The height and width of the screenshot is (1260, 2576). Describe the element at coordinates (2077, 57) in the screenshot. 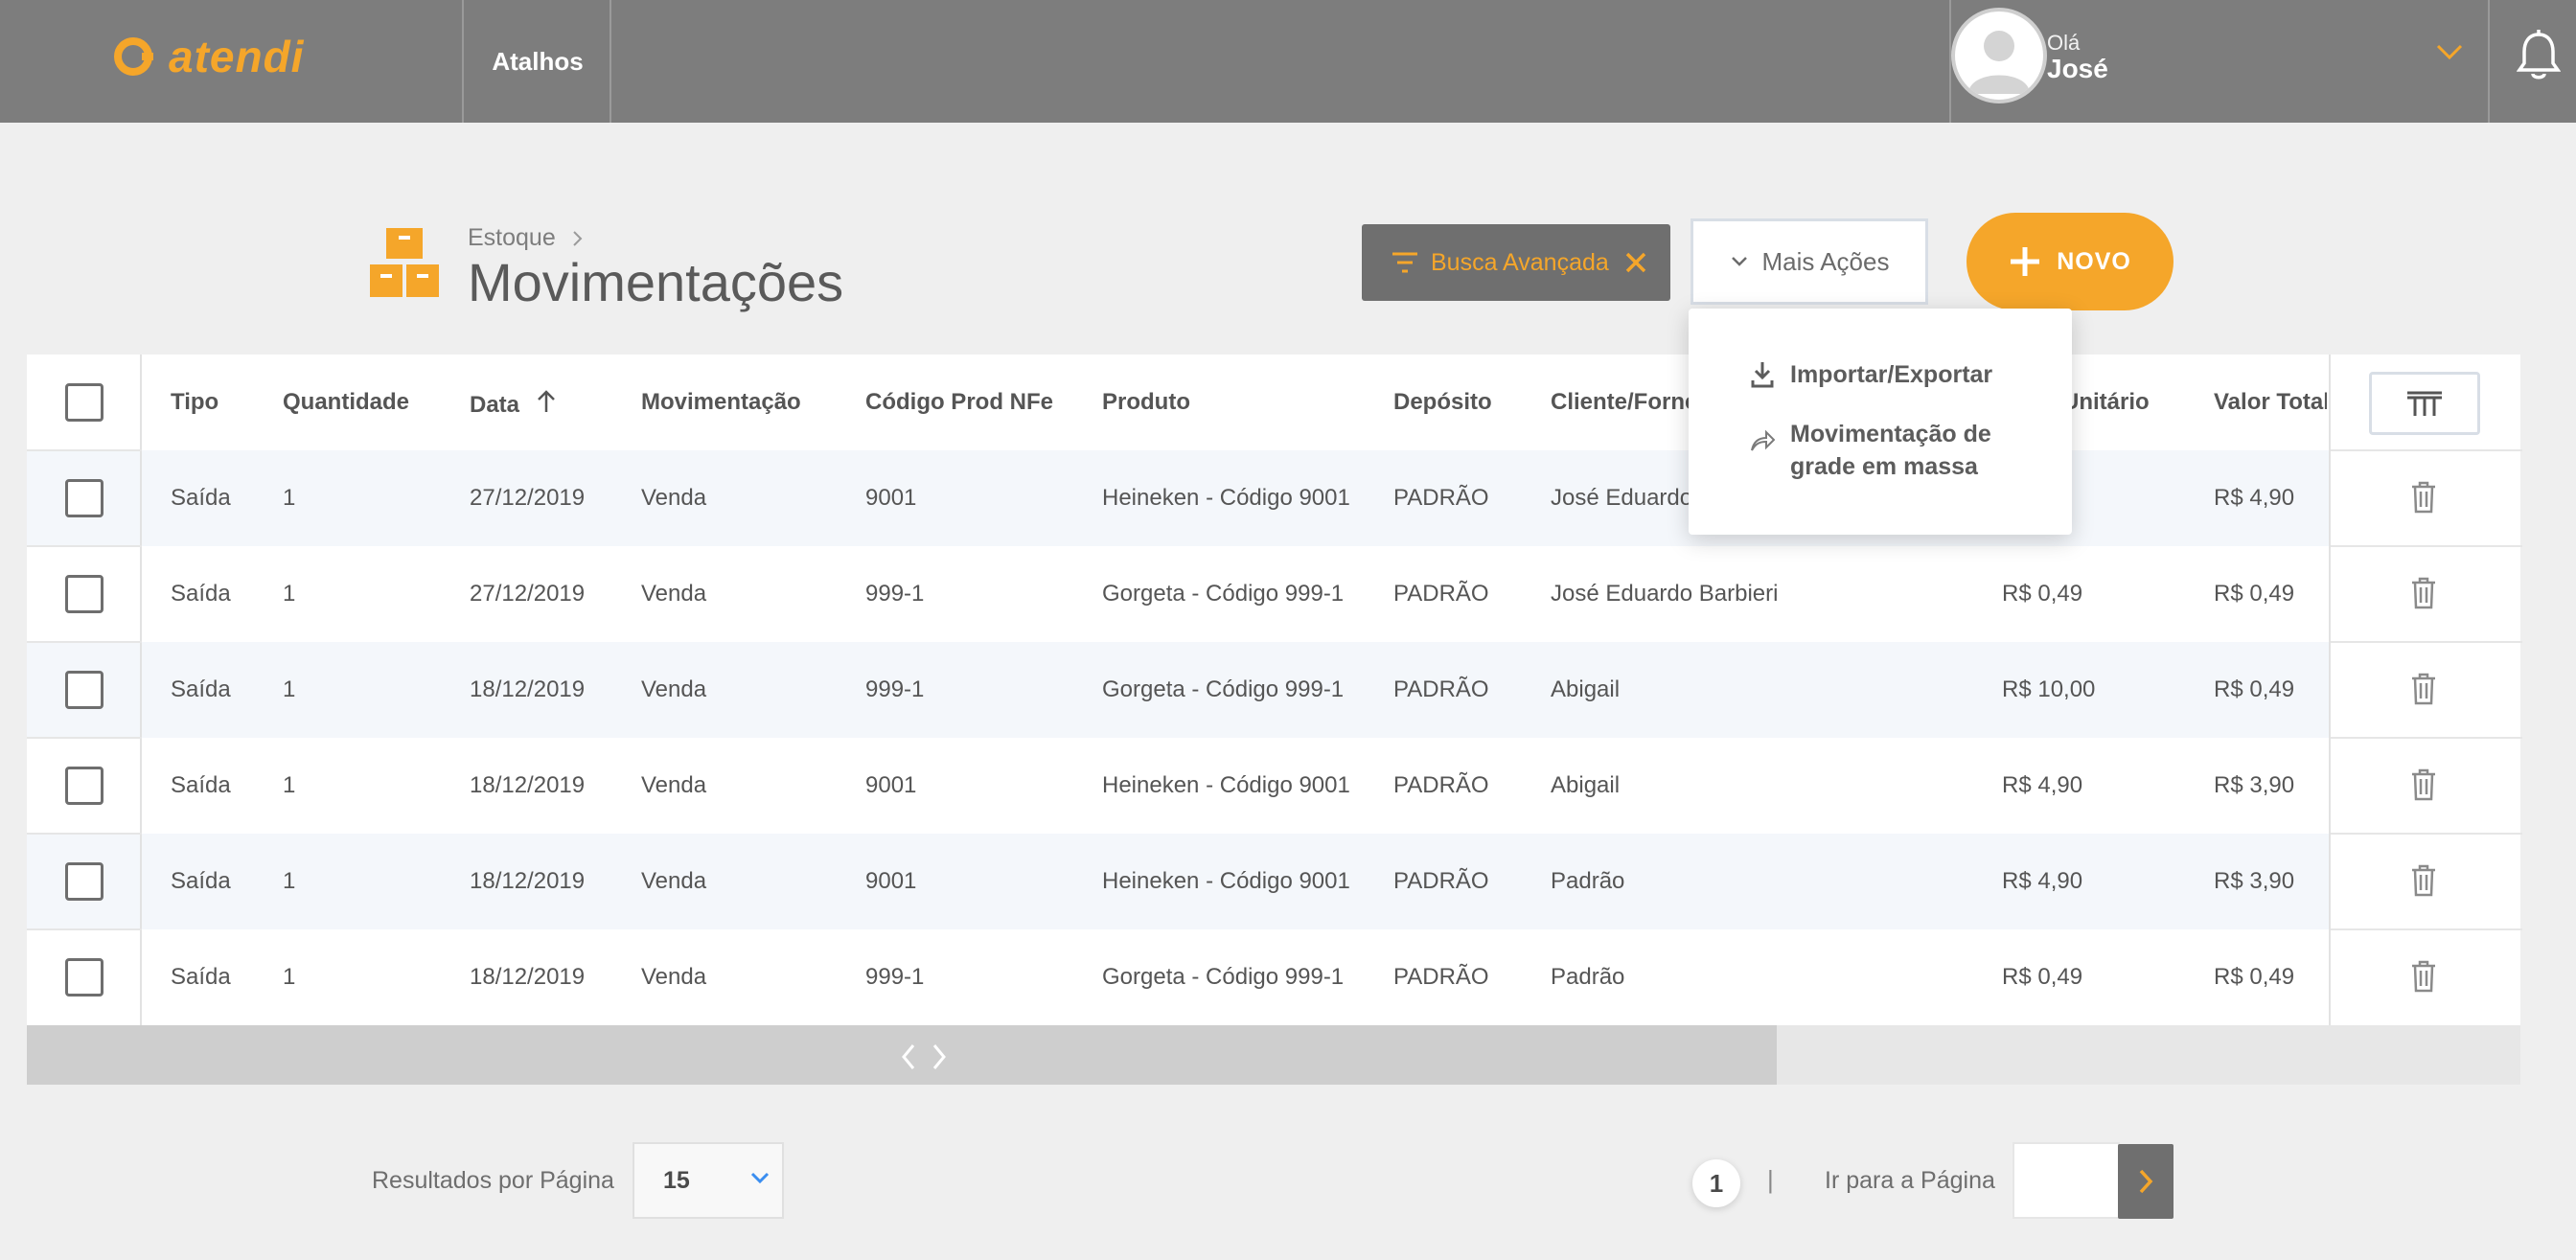

I see `user-greeting: Olá José` at that location.